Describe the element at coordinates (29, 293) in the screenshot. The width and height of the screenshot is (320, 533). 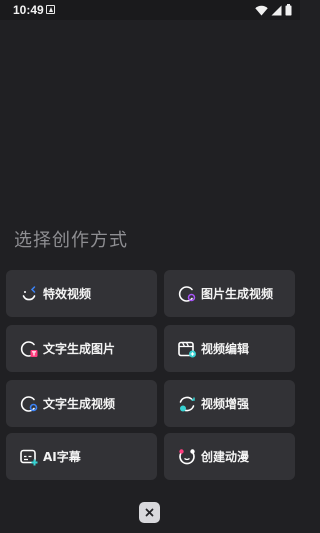
I see `effects-video-icon` at that location.